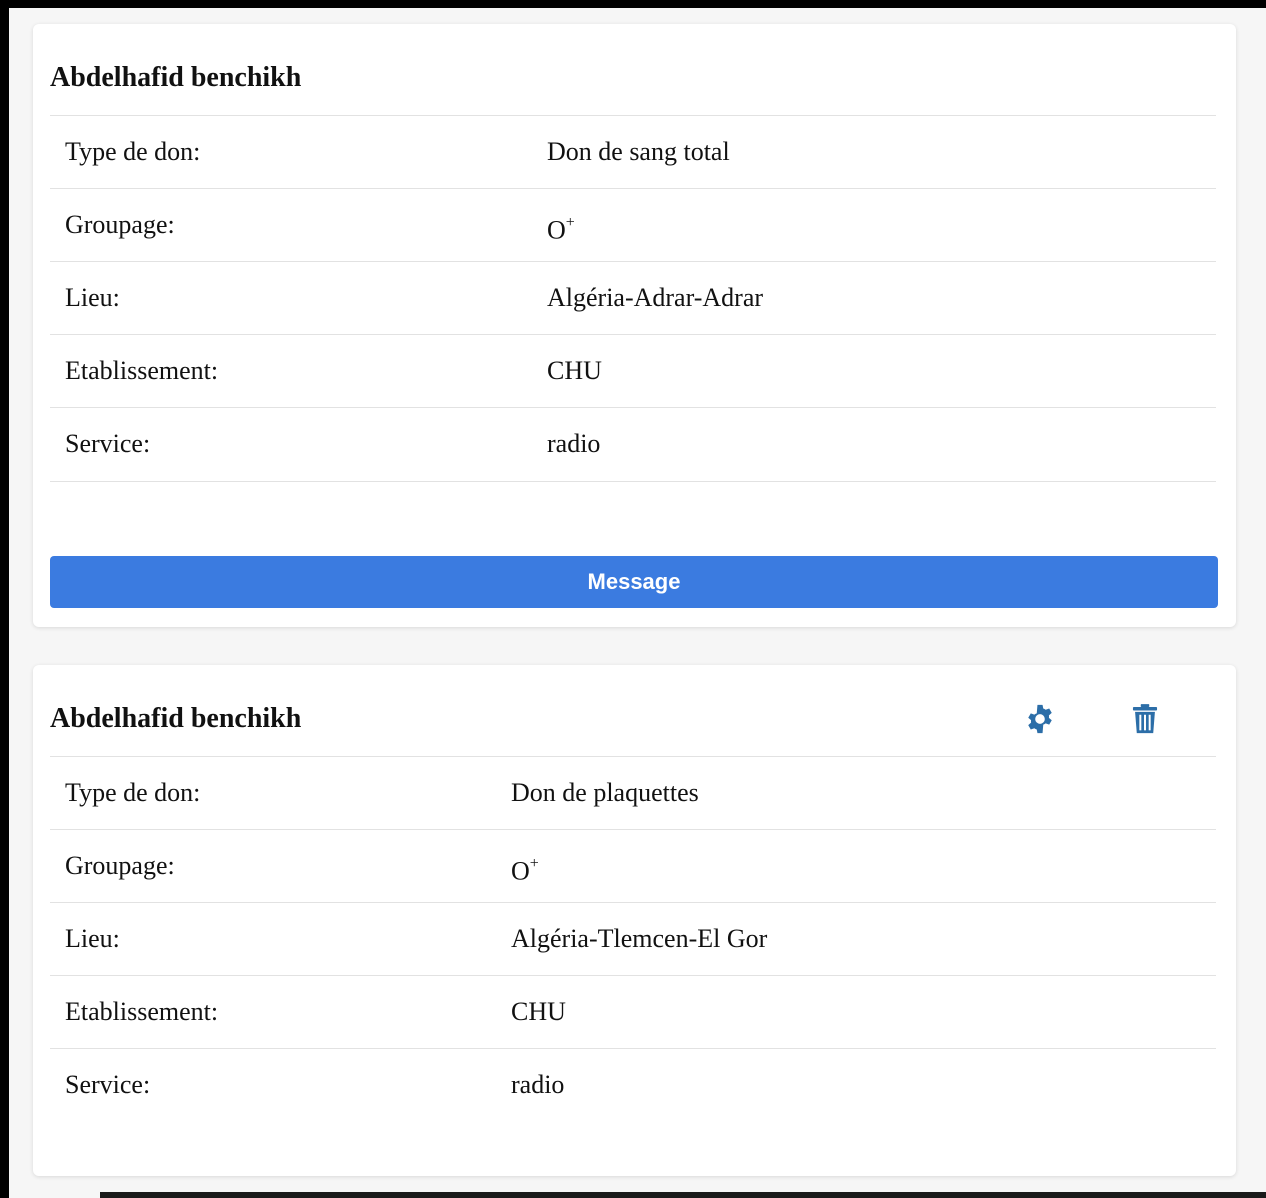 Image resolution: width=1266 pixels, height=1198 pixels. I want to click on detail-value: Algéria-Adrar-Adrar, so click(655, 297).